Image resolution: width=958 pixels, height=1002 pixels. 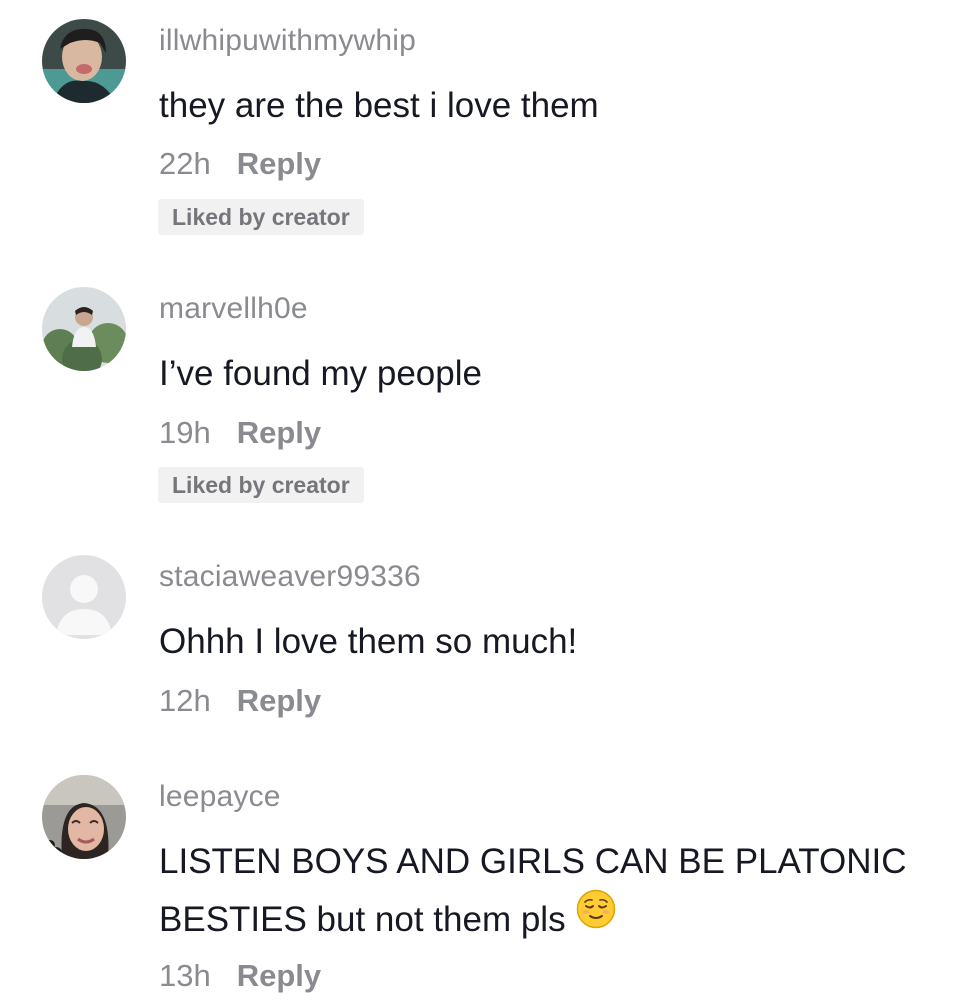 What do you see at coordinates (533, 861) in the screenshot?
I see `comment-text-line: LISTEN BOYS AND GIRLS CAN BE PLATONIC` at bounding box center [533, 861].